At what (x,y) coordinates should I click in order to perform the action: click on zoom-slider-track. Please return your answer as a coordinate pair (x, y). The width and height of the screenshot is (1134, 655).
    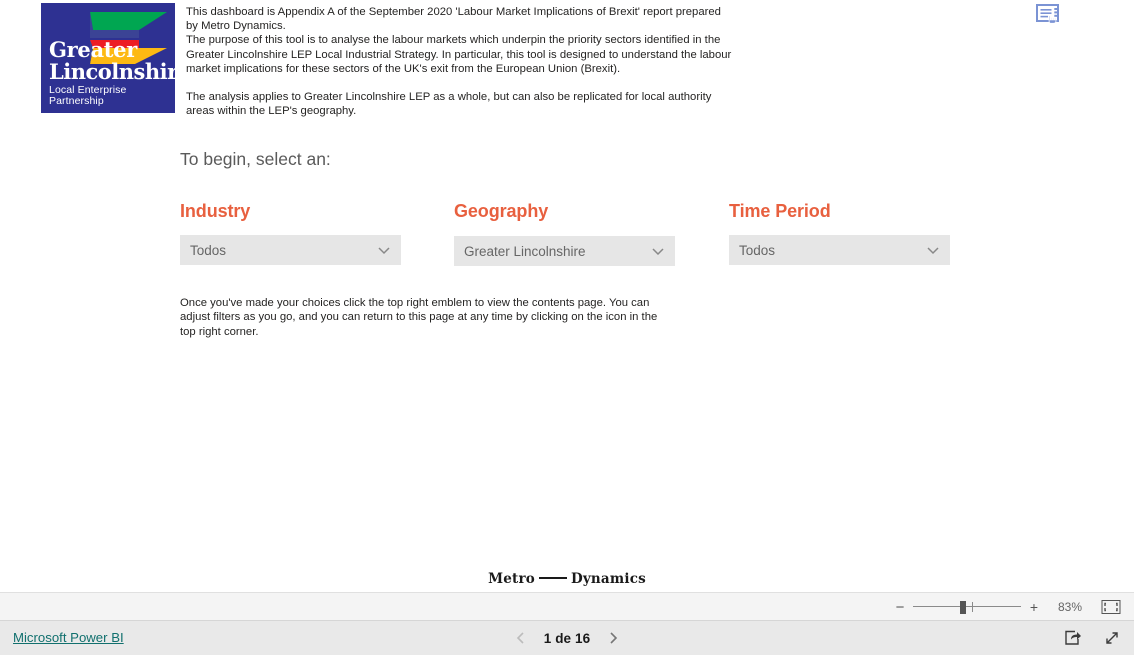
    Looking at the image, I should click on (967, 606).